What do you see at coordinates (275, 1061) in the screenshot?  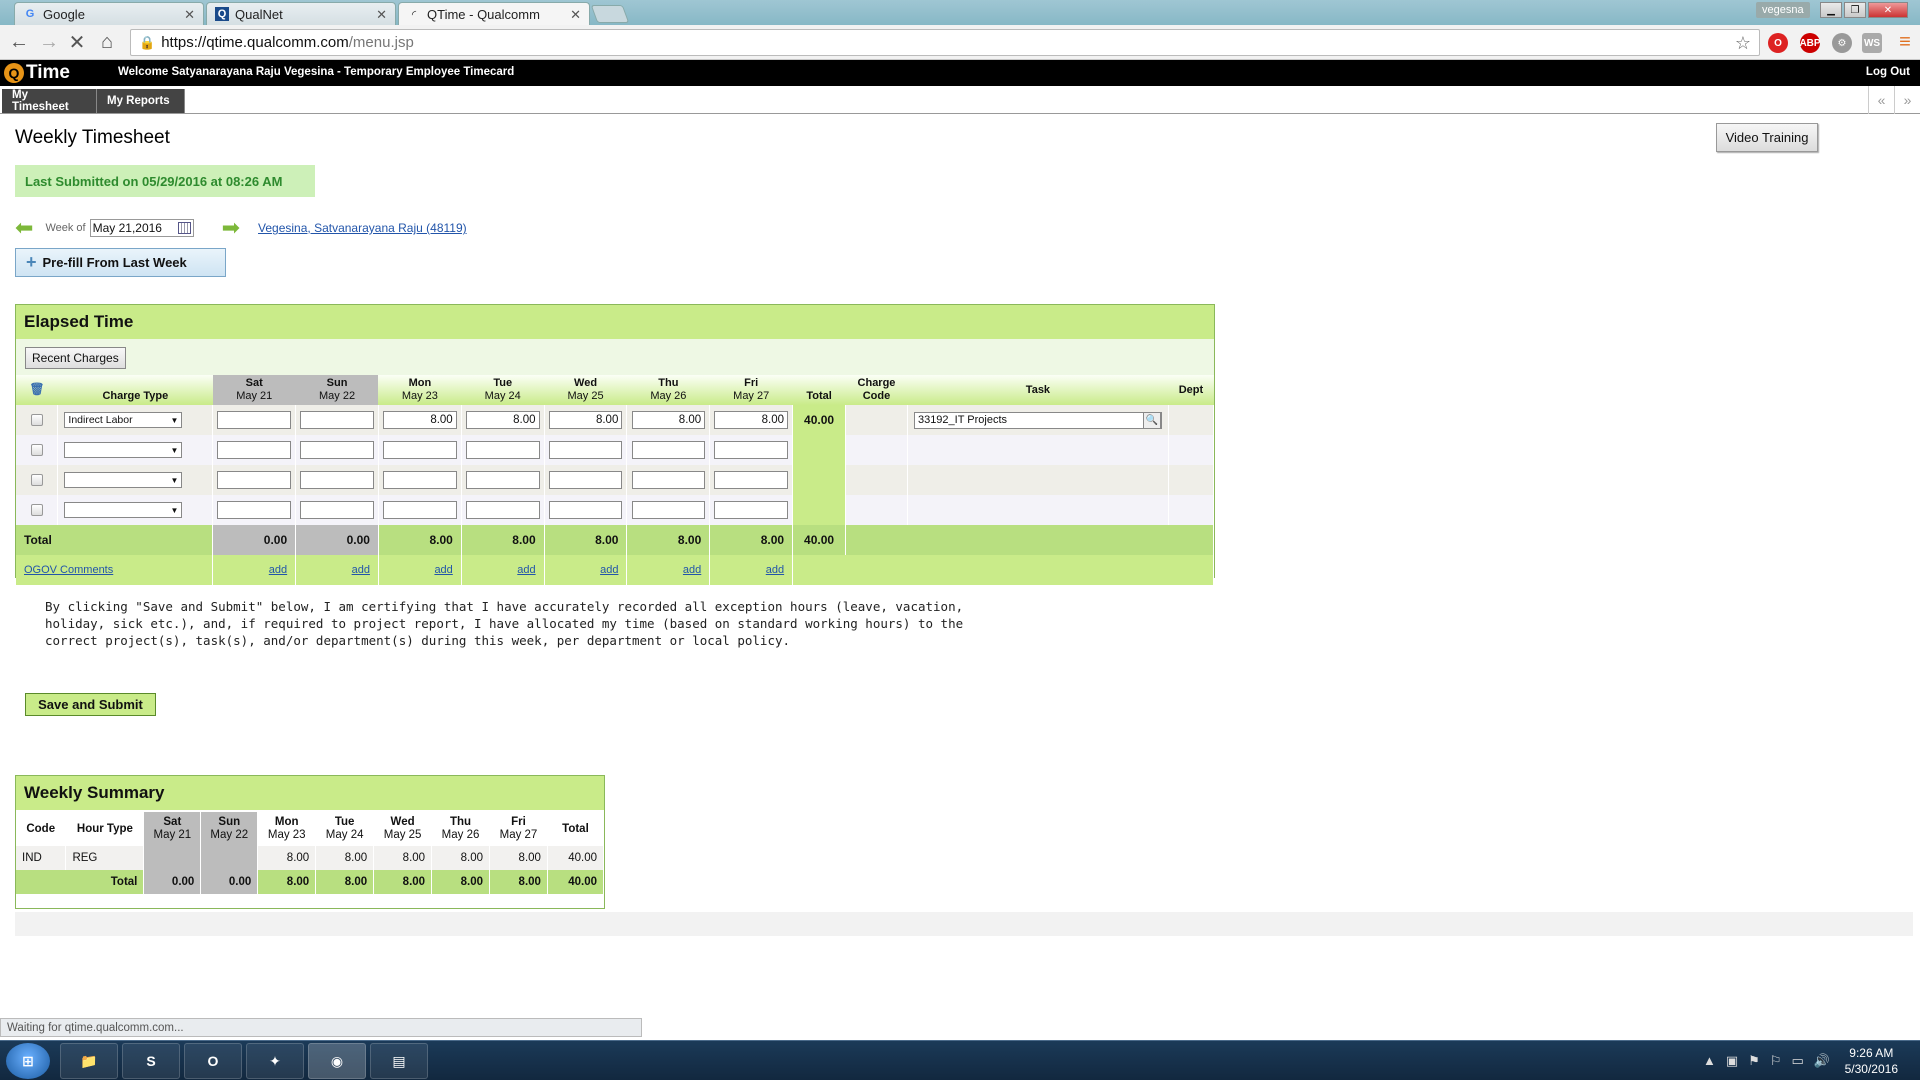 I see `network-tool-icon: ✦` at bounding box center [275, 1061].